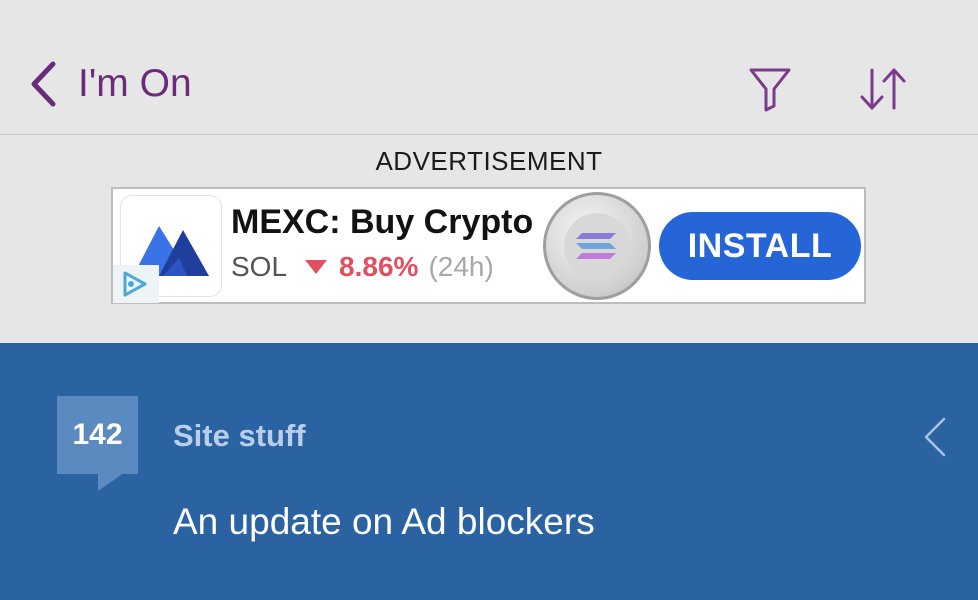  I want to click on sort-icon, so click(883, 89).